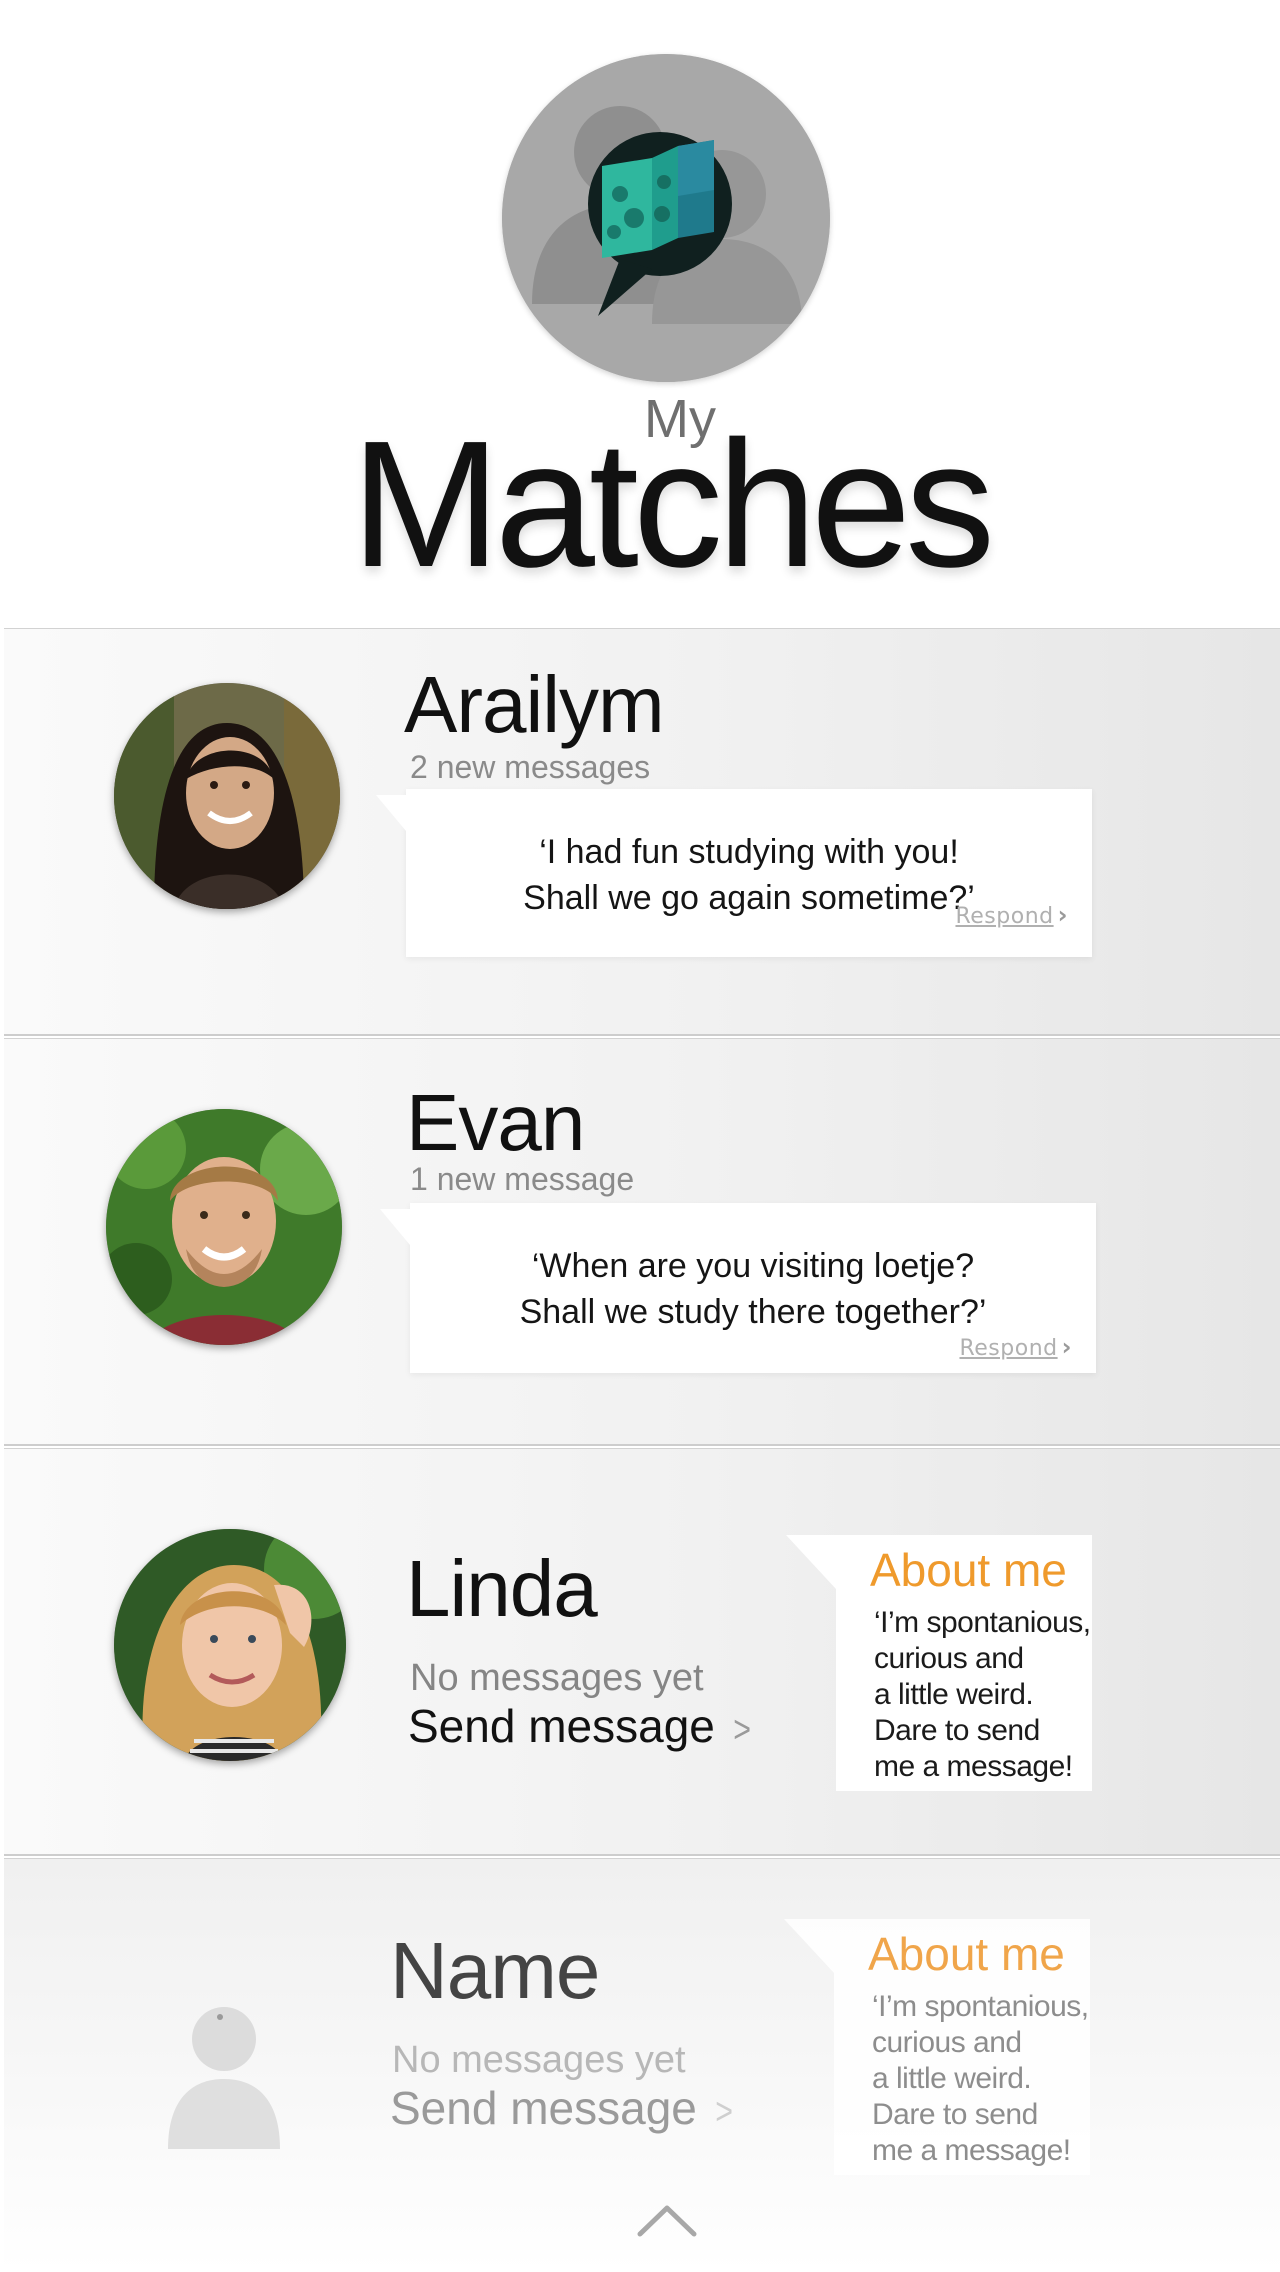 The height and width of the screenshot is (2272, 1280). What do you see at coordinates (530, 767) in the screenshot?
I see `new-messages-count: 2 new messages` at bounding box center [530, 767].